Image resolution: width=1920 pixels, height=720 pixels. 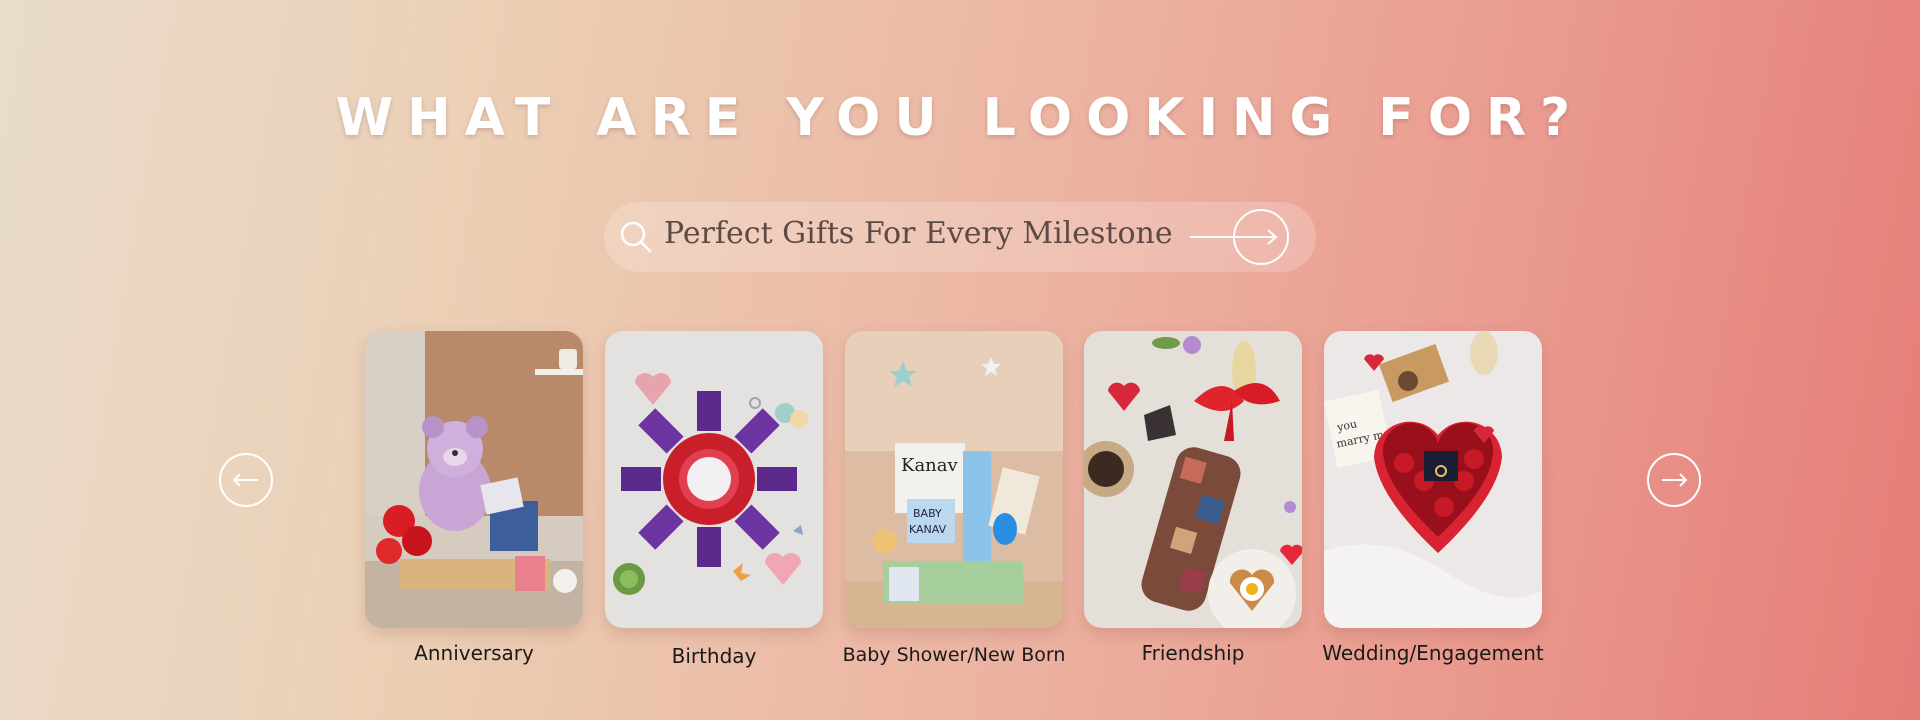 I want to click on card-image: Kanav BABY KANAV, so click(x=954, y=479).